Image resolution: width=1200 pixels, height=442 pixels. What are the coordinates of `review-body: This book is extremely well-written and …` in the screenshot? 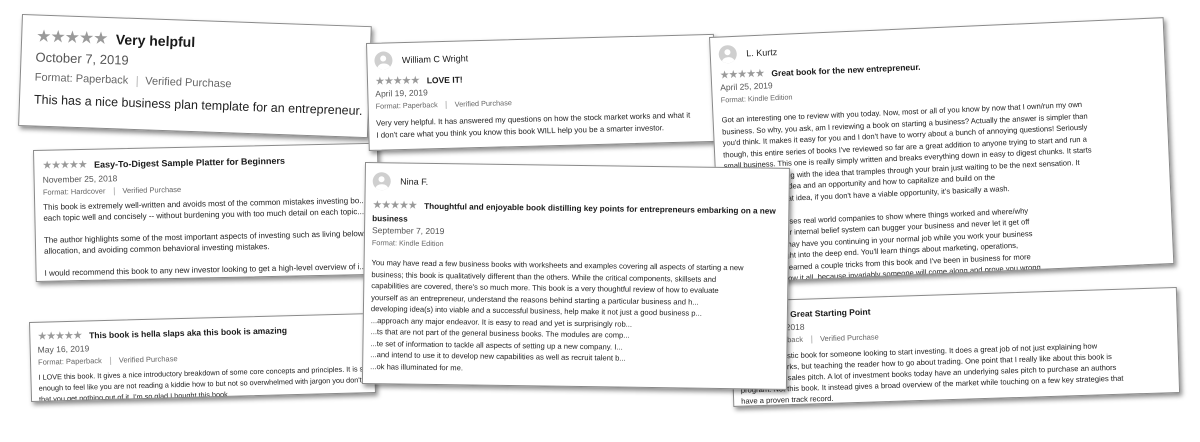 It's located at (211, 237).